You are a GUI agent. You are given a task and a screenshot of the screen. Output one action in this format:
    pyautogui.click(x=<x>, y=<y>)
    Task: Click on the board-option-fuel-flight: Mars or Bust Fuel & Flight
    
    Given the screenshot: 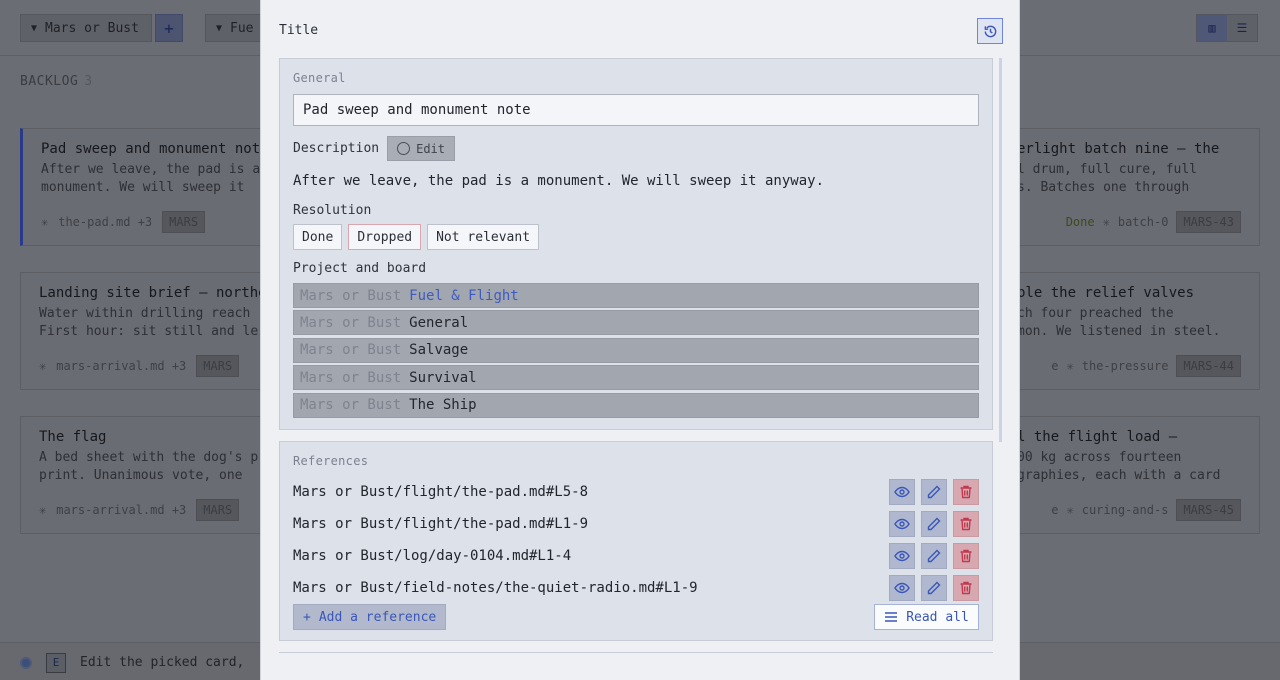 What is the action you would take?
    pyautogui.click(x=636, y=295)
    